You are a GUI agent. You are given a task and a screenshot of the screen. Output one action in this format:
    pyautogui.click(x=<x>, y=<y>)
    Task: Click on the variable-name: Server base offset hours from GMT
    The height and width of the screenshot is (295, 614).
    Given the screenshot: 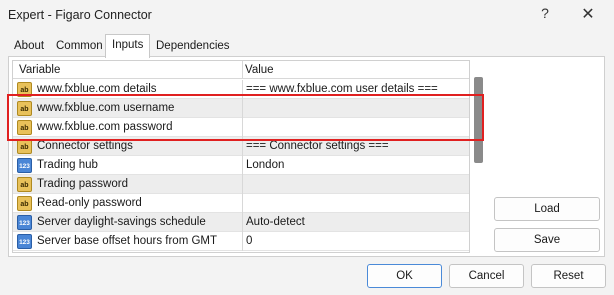 What is the action you would take?
    pyautogui.click(x=127, y=241)
    